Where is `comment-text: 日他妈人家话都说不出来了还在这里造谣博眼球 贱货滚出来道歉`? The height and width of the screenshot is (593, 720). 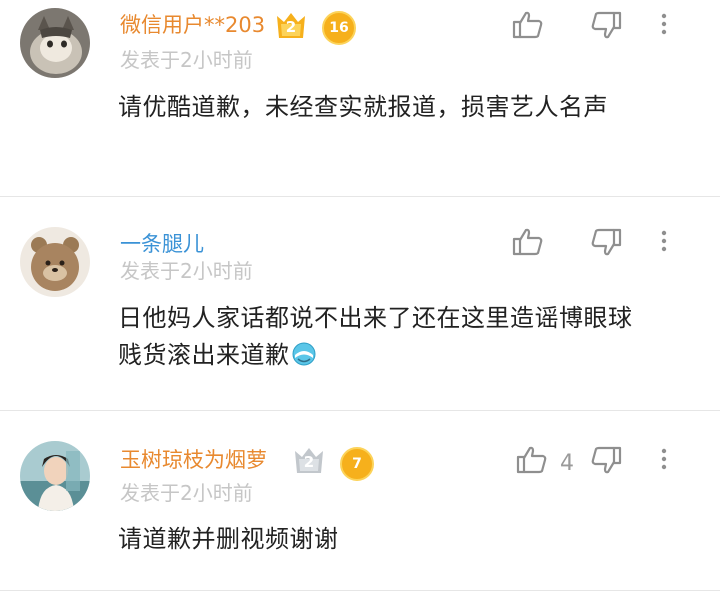
comment-text: 日他妈人家话都说不出来了还在这里造谣博眼球 贱货滚出来道歉 is located at coordinates (388, 337).